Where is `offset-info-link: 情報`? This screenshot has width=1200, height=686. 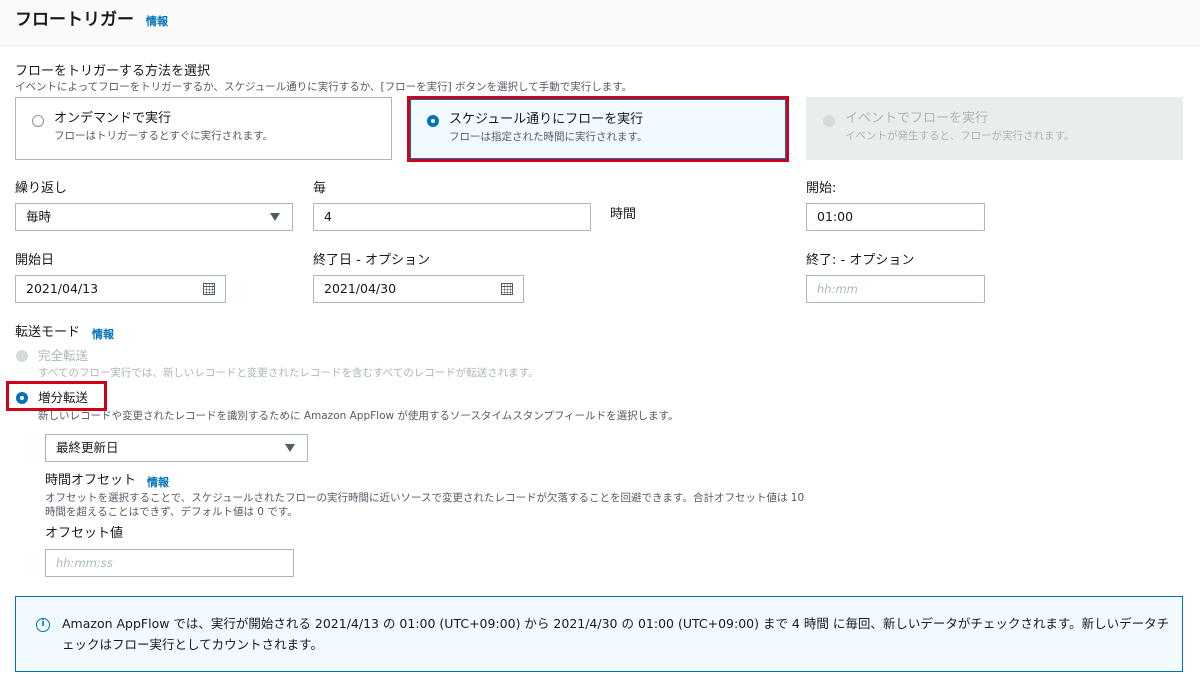
offset-info-link: 情報 is located at coordinates (158, 482).